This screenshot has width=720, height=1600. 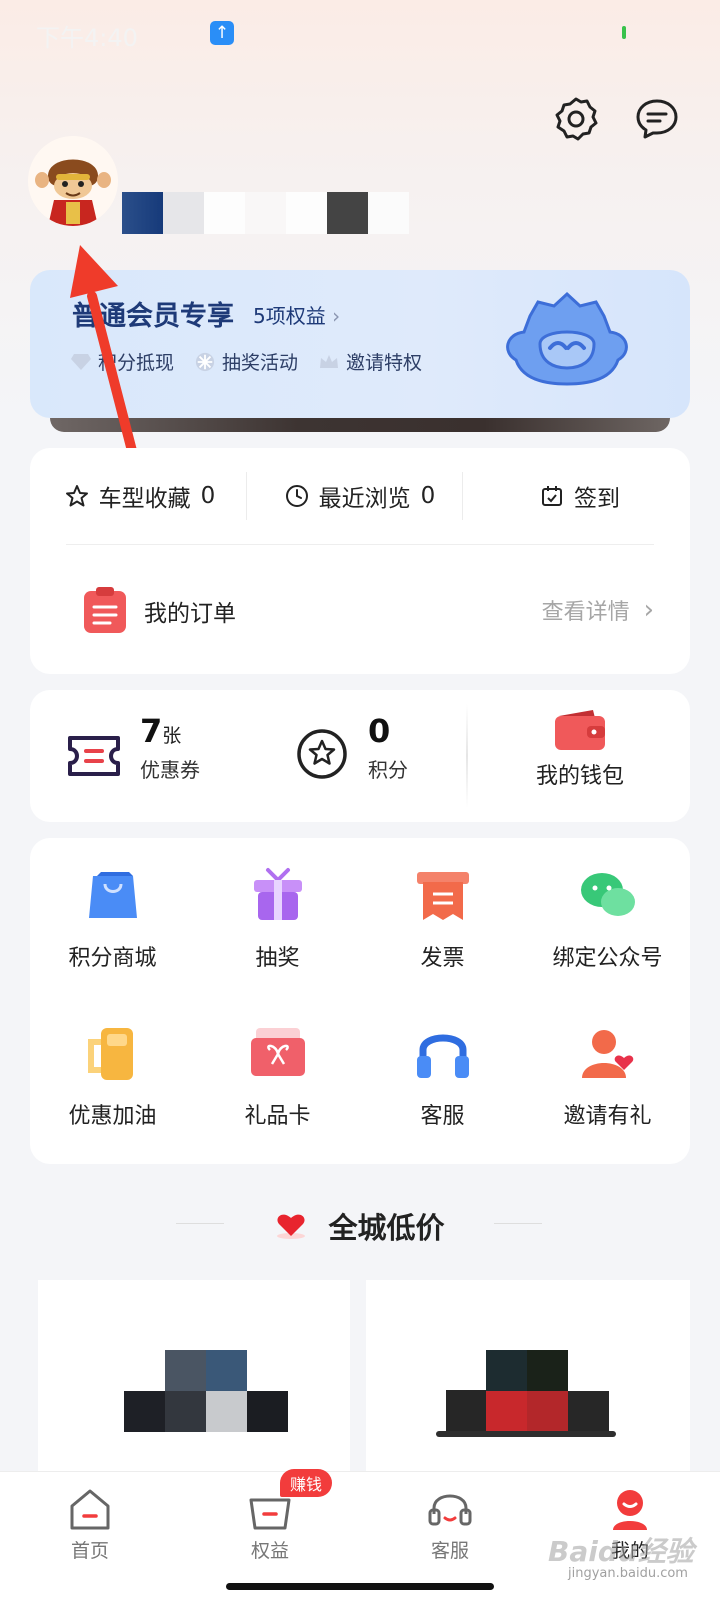 I want to click on chat-icon, so click(x=657, y=119).